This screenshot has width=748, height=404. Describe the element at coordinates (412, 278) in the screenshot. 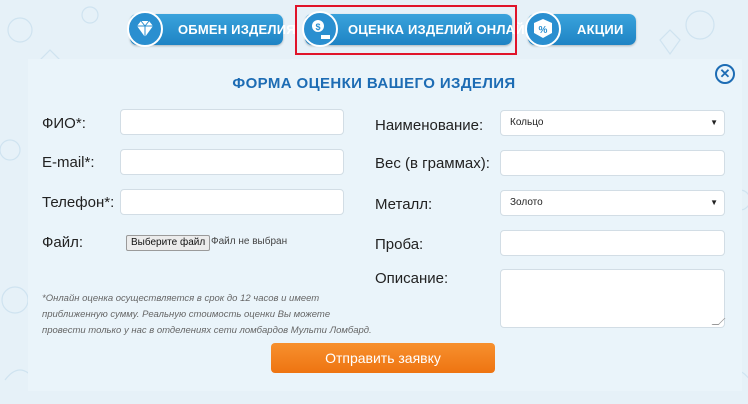

I see `description-label: Описание:` at that location.